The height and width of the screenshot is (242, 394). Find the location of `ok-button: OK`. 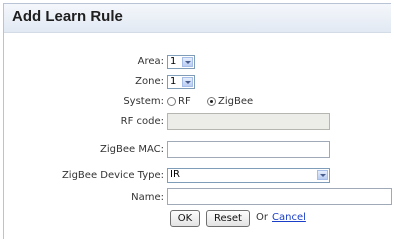

ok-button: OK is located at coordinates (185, 218).